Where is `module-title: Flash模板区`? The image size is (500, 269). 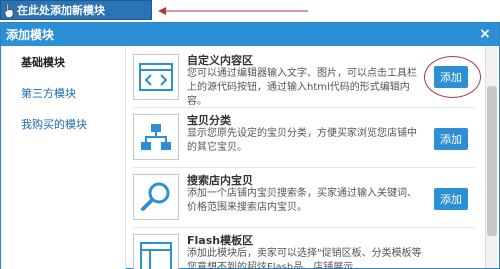 module-title: Flash模板区 is located at coordinates (220, 240).